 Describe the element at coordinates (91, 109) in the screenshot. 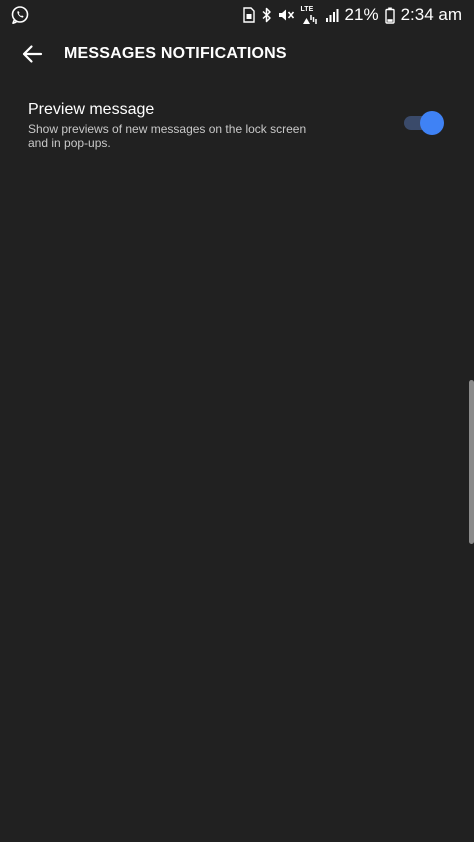

I see `setting-title: Preview message` at that location.